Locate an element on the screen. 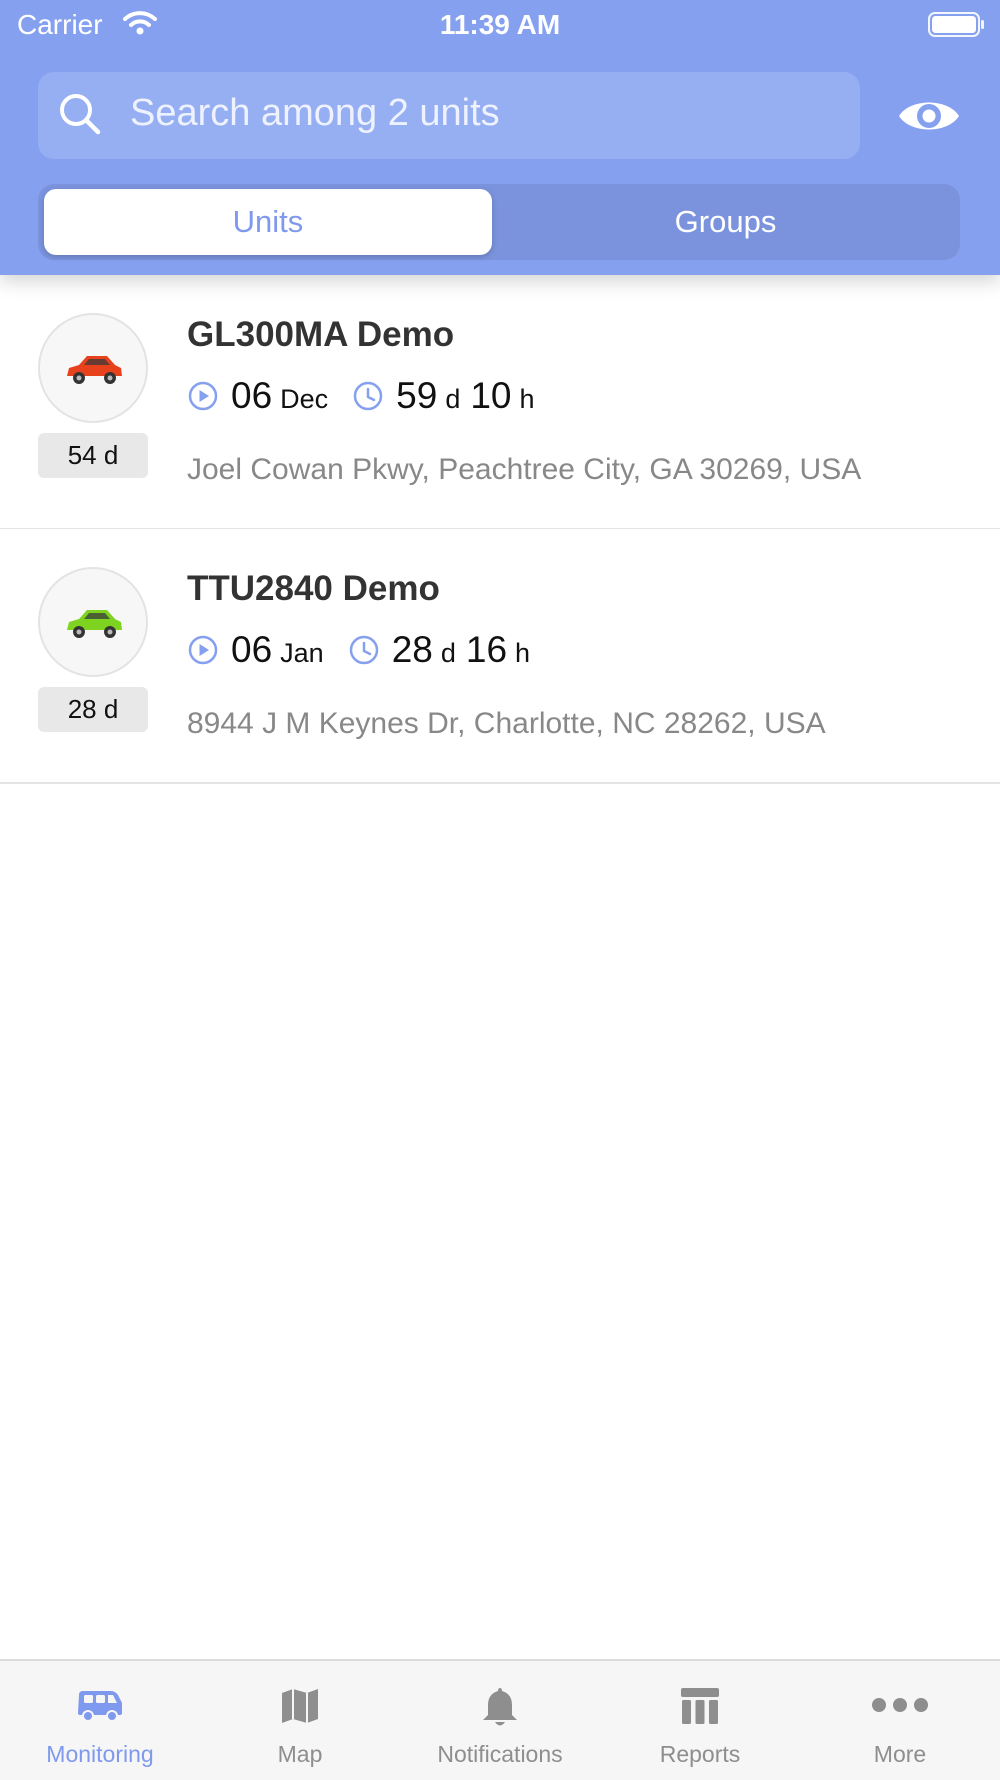  tab-notifications: Notifications is located at coordinates (500, 1720).